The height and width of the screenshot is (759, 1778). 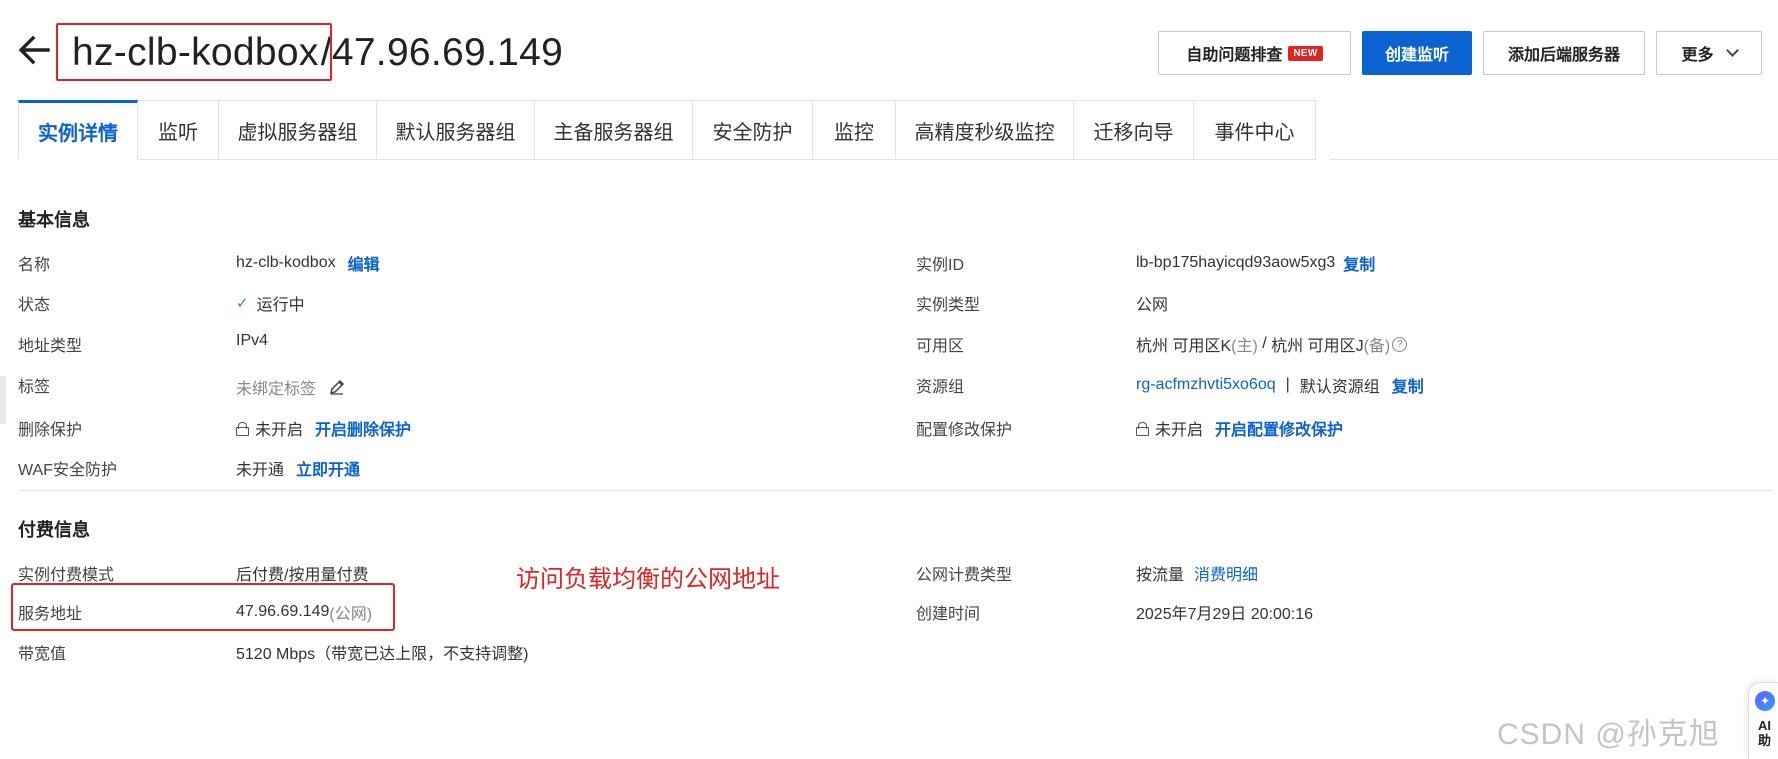 What do you see at coordinates (1765, 733) in the screenshot?
I see `ai-assistant-label: AI 助` at bounding box center [1765, 733].